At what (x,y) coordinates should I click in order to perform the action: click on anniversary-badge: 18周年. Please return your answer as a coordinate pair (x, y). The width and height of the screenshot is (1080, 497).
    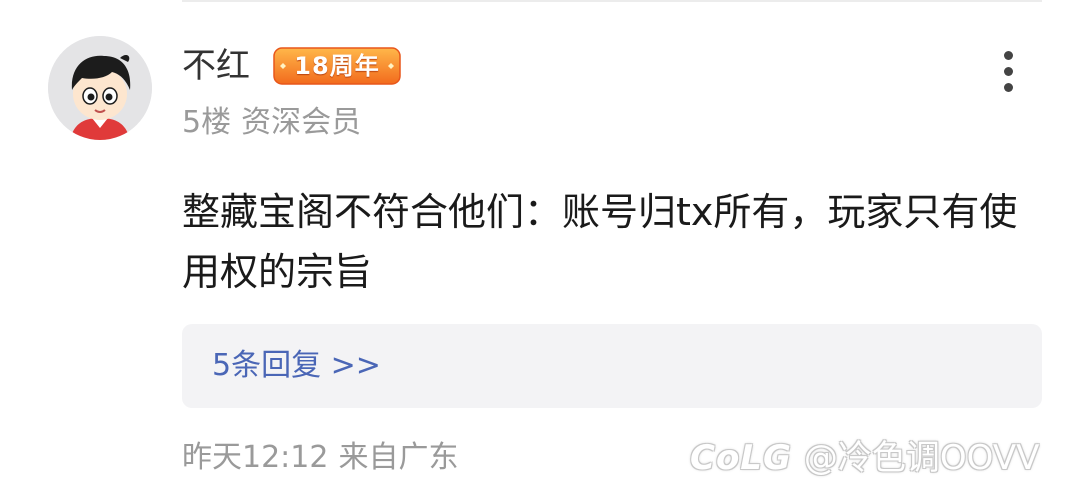
    Looking at the image, I should click on (337, 66).